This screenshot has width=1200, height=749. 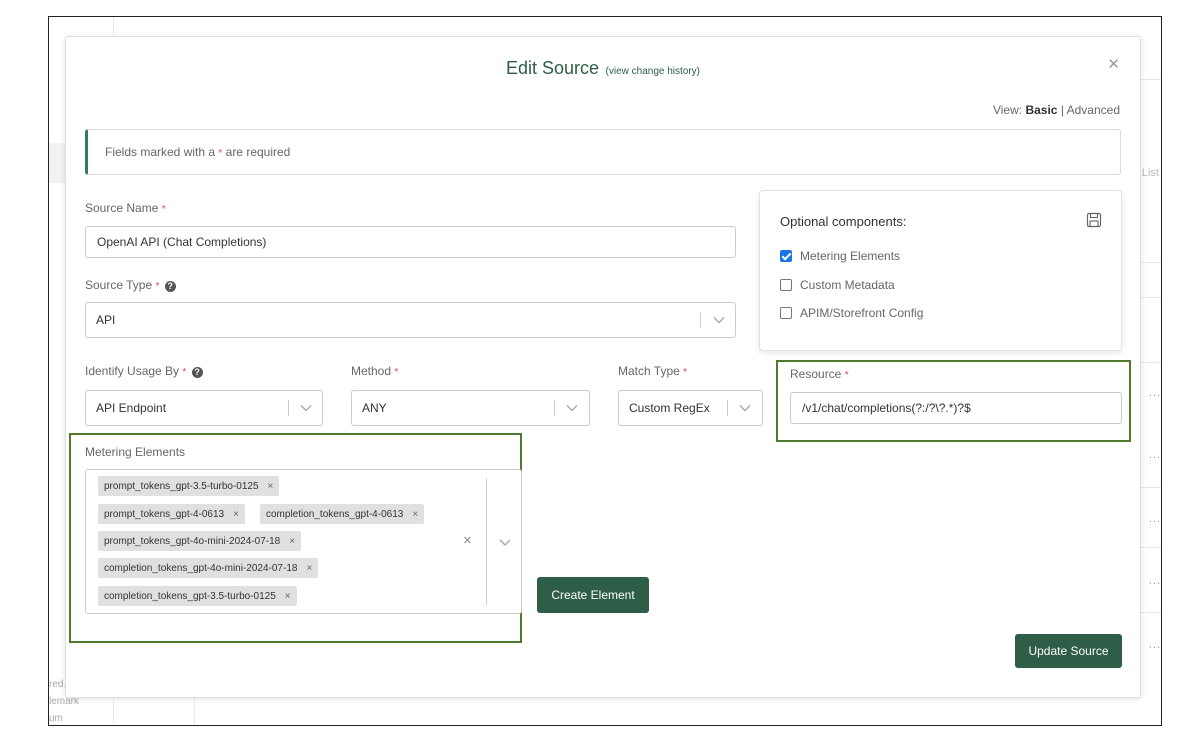 I want to click on method-value: ANY, so click(x=374, y=408).